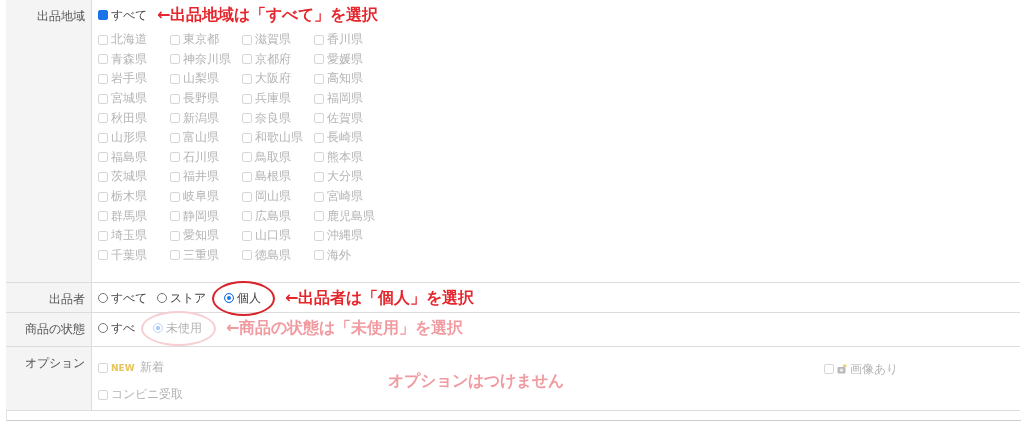 The image size is (1024, 422). What do you see at coordinates (129, 255) in the screenshot?
I see `option-label: 千葉県` at bounding box center [129, 255].